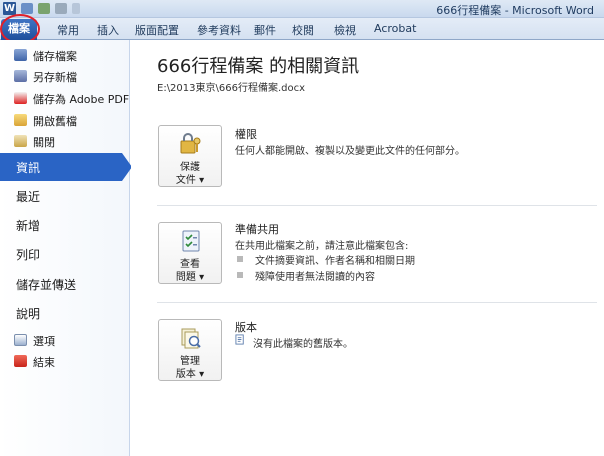  I want to click on save-as-command: 另存新檔, so click(65, 76).